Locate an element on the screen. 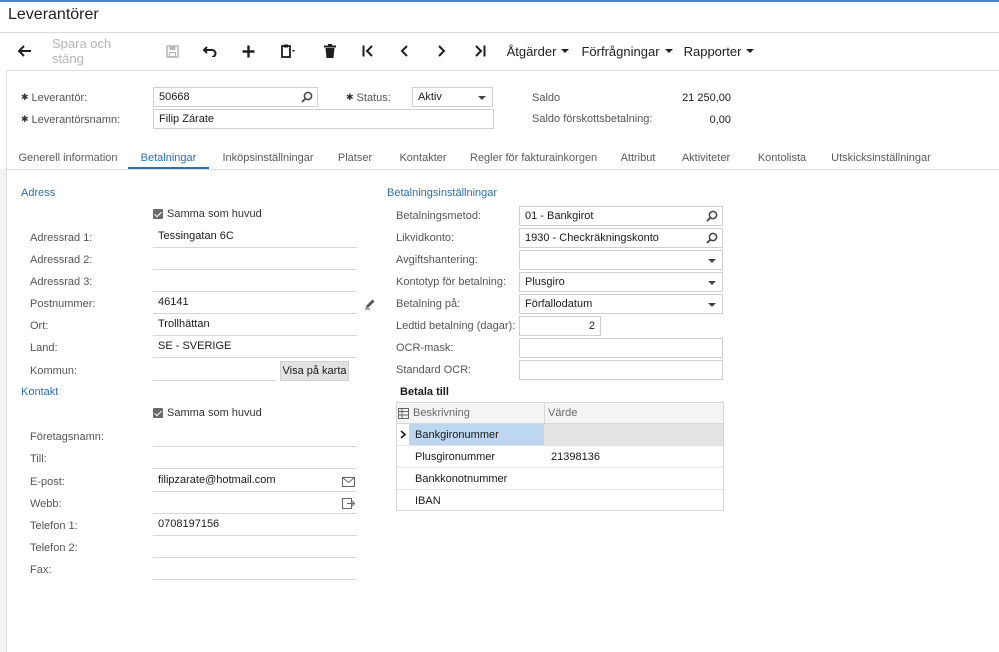  tab-attributes: Attribut is located at coordinates (638, 158).